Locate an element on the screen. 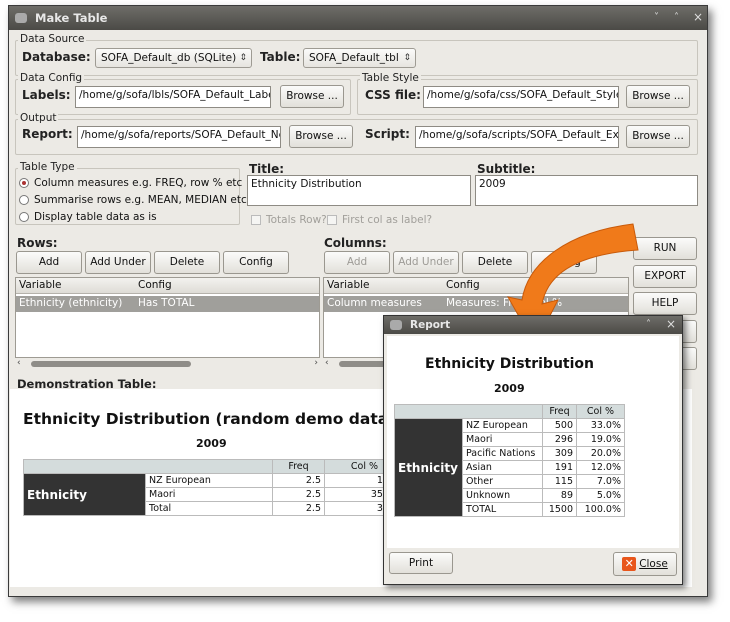 The height and width of the screenshot is (622, 730). list-item: Ethnicity (ethnicity) Has TOTAL is located at coordinates (167, 304).